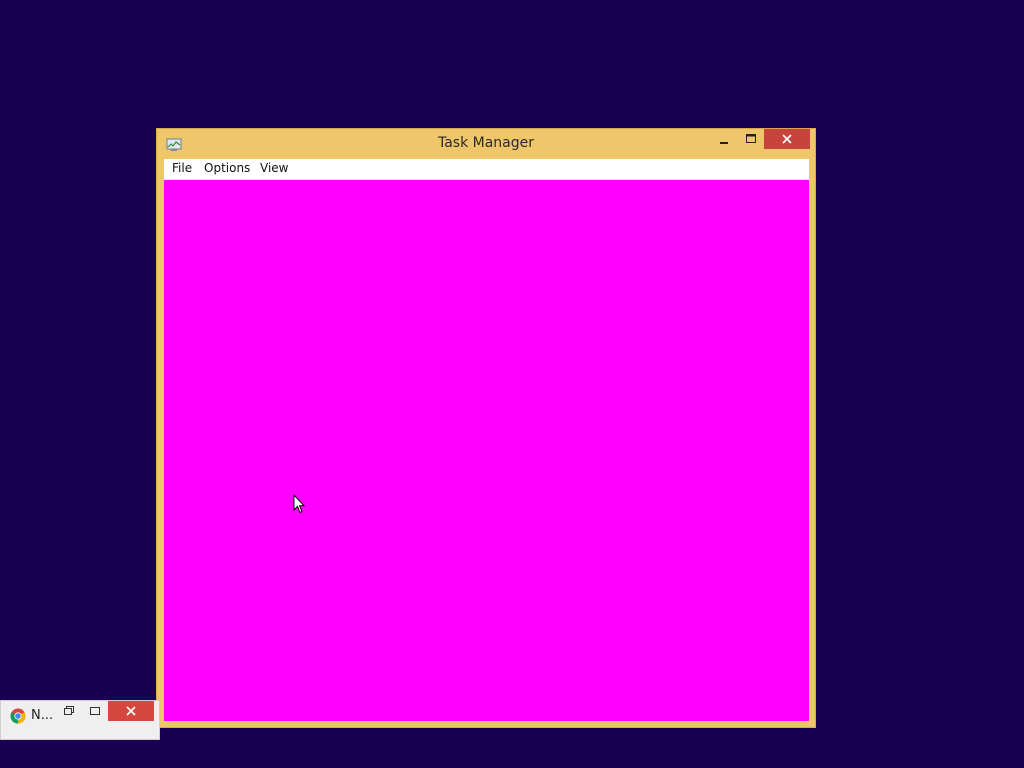 Image resolution: width=1024 pixels, height=768 pixels. Describe the element at coordinates (299, 503) in the screenshot. I see `mouse-pointer-icon` at that location.